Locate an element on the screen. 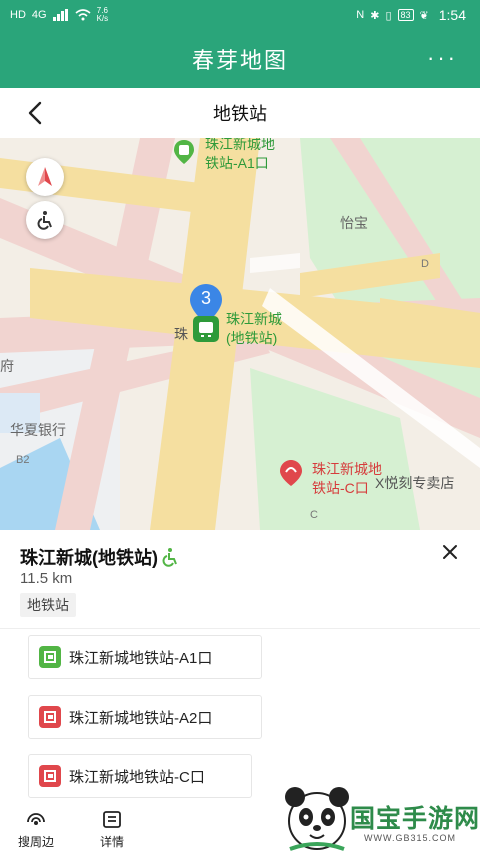 This screenshot has width=480, height=853. a1-exit-marker-icon is located at coordinates (184, 152).